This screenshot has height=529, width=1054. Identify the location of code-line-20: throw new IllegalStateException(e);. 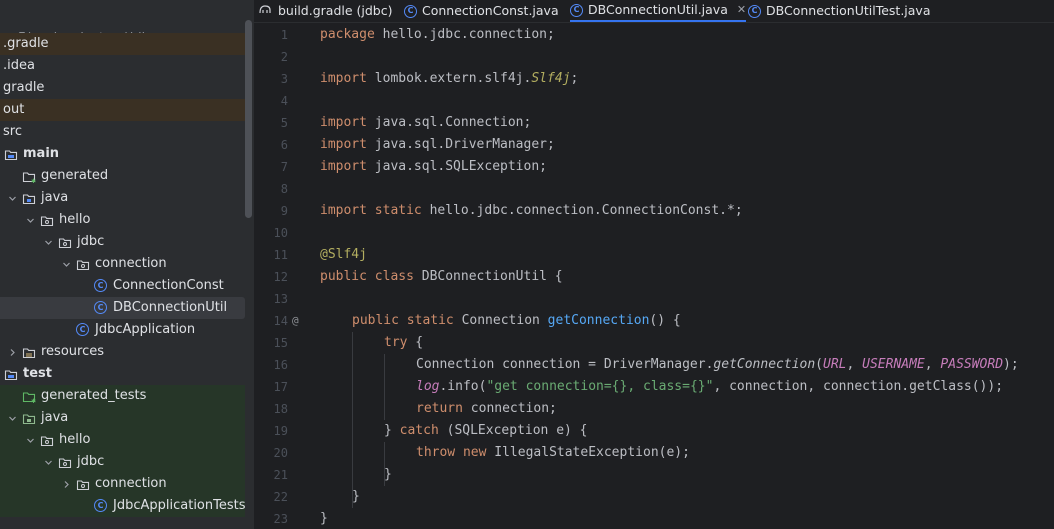
(553, 453).